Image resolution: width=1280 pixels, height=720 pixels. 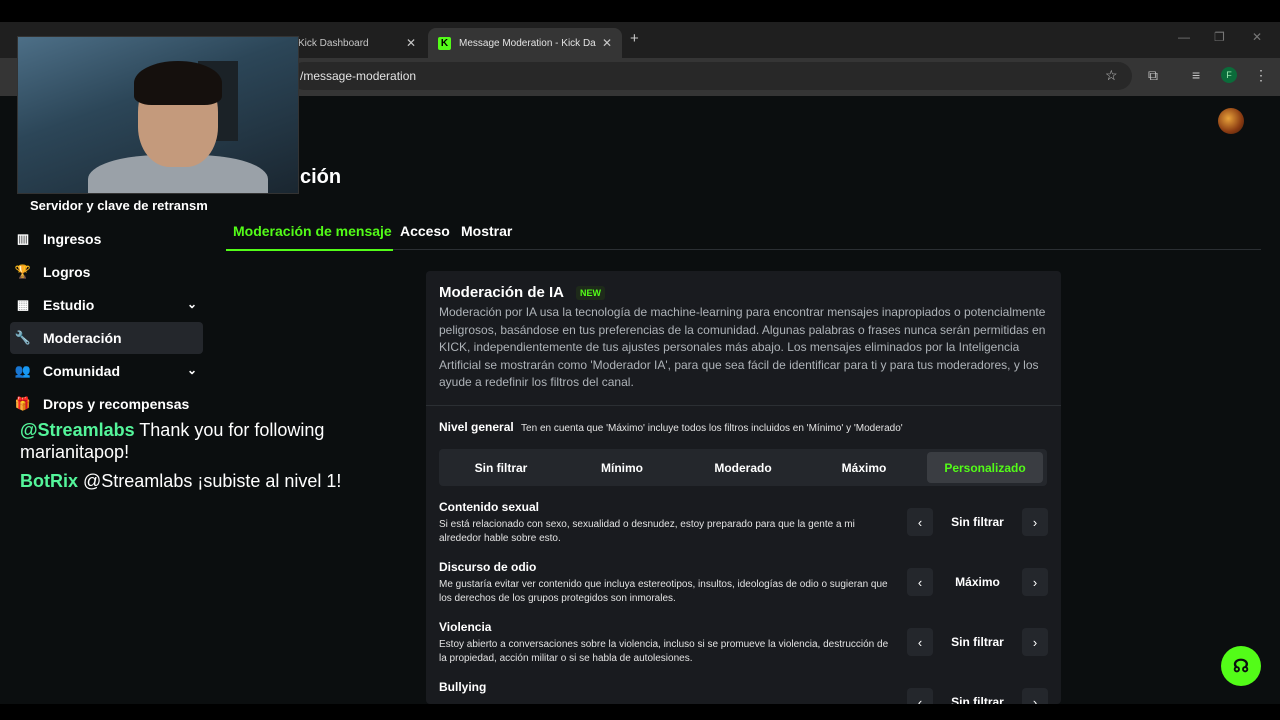 What do you see at coordinates (527, 43) in the screenshot?
I see `tab-label: Message Moderation - Kick Das` at bounding box center [527, 43].